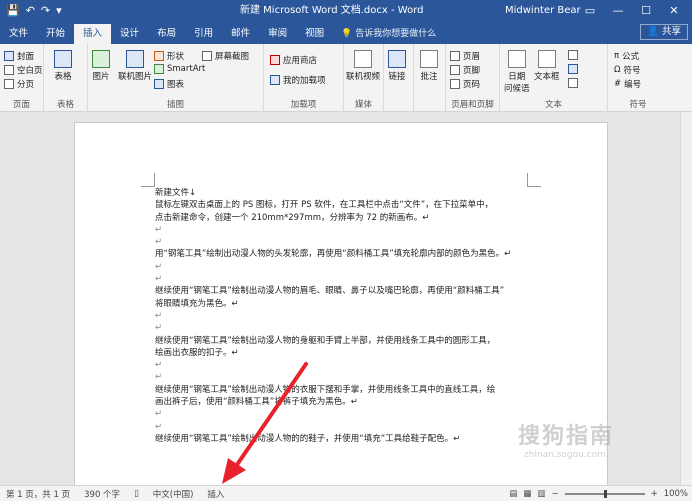 This screenshot has height=501, width=692. I want to click on online-video-label: 联机视频, so click(363, 77).